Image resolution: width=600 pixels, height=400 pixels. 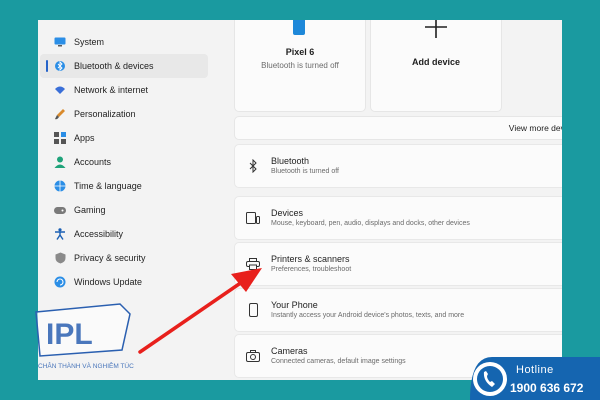 What do you see at coordinates (86, 365) in the screenshot?
I see `svg-text: CHÂN THÀNH VÀ NGHIÊM TÚC` at bounding box center [86, 365].